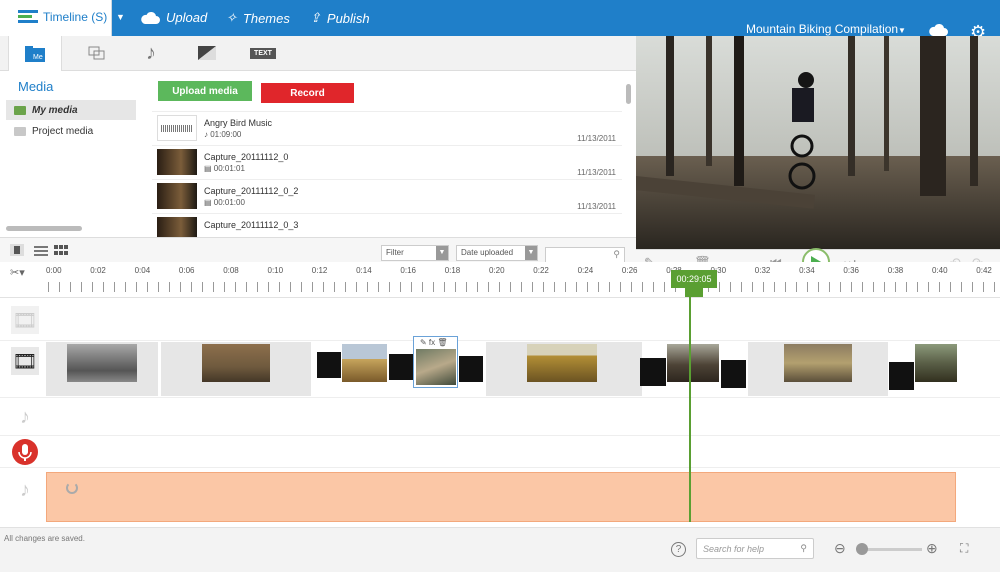 This screenshot has width=1000, height=572. I want to click on list-item: Capture_20111112_0 ▤ 00:01:01 11/13/2011, so click(387, 162).